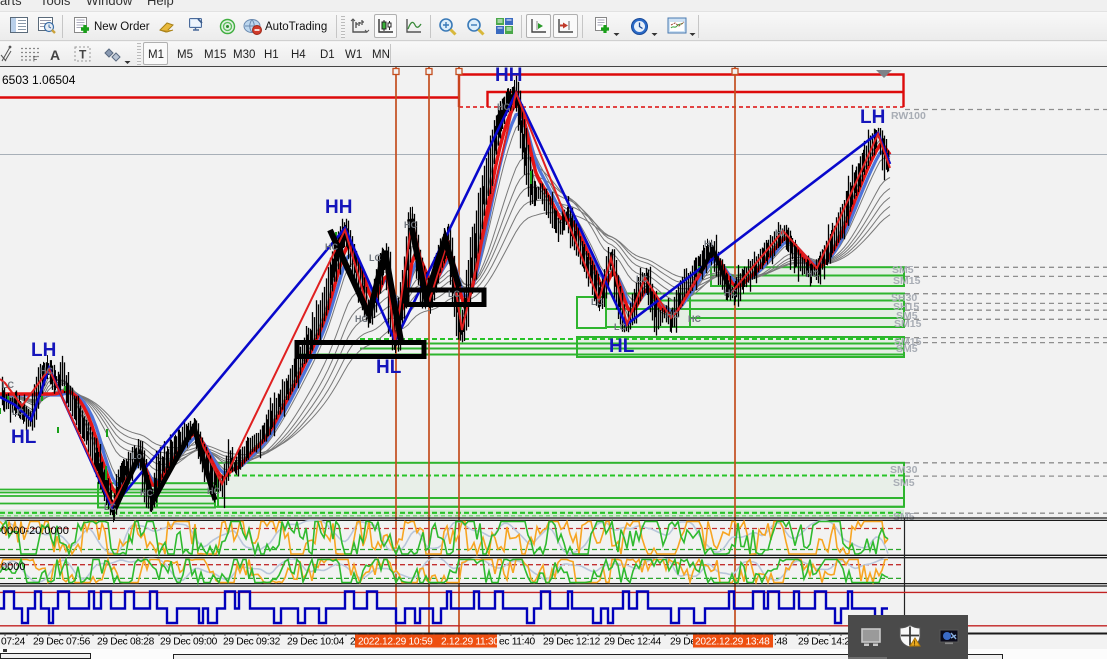 The width and height of the screenshot is (1107, 659). I want to click on svg-text: 6503 1.06504, so click(39, 80).